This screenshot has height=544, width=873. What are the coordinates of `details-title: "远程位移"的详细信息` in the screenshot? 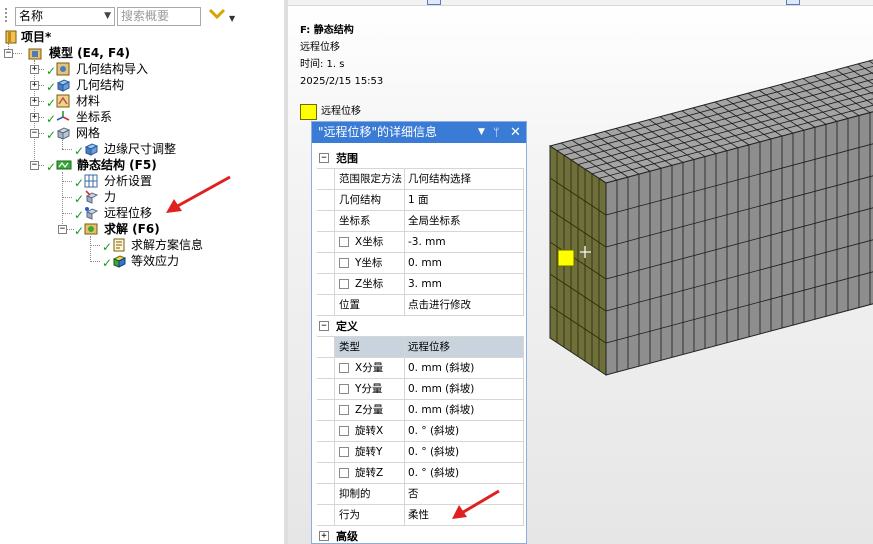 It's located at (378, 132).